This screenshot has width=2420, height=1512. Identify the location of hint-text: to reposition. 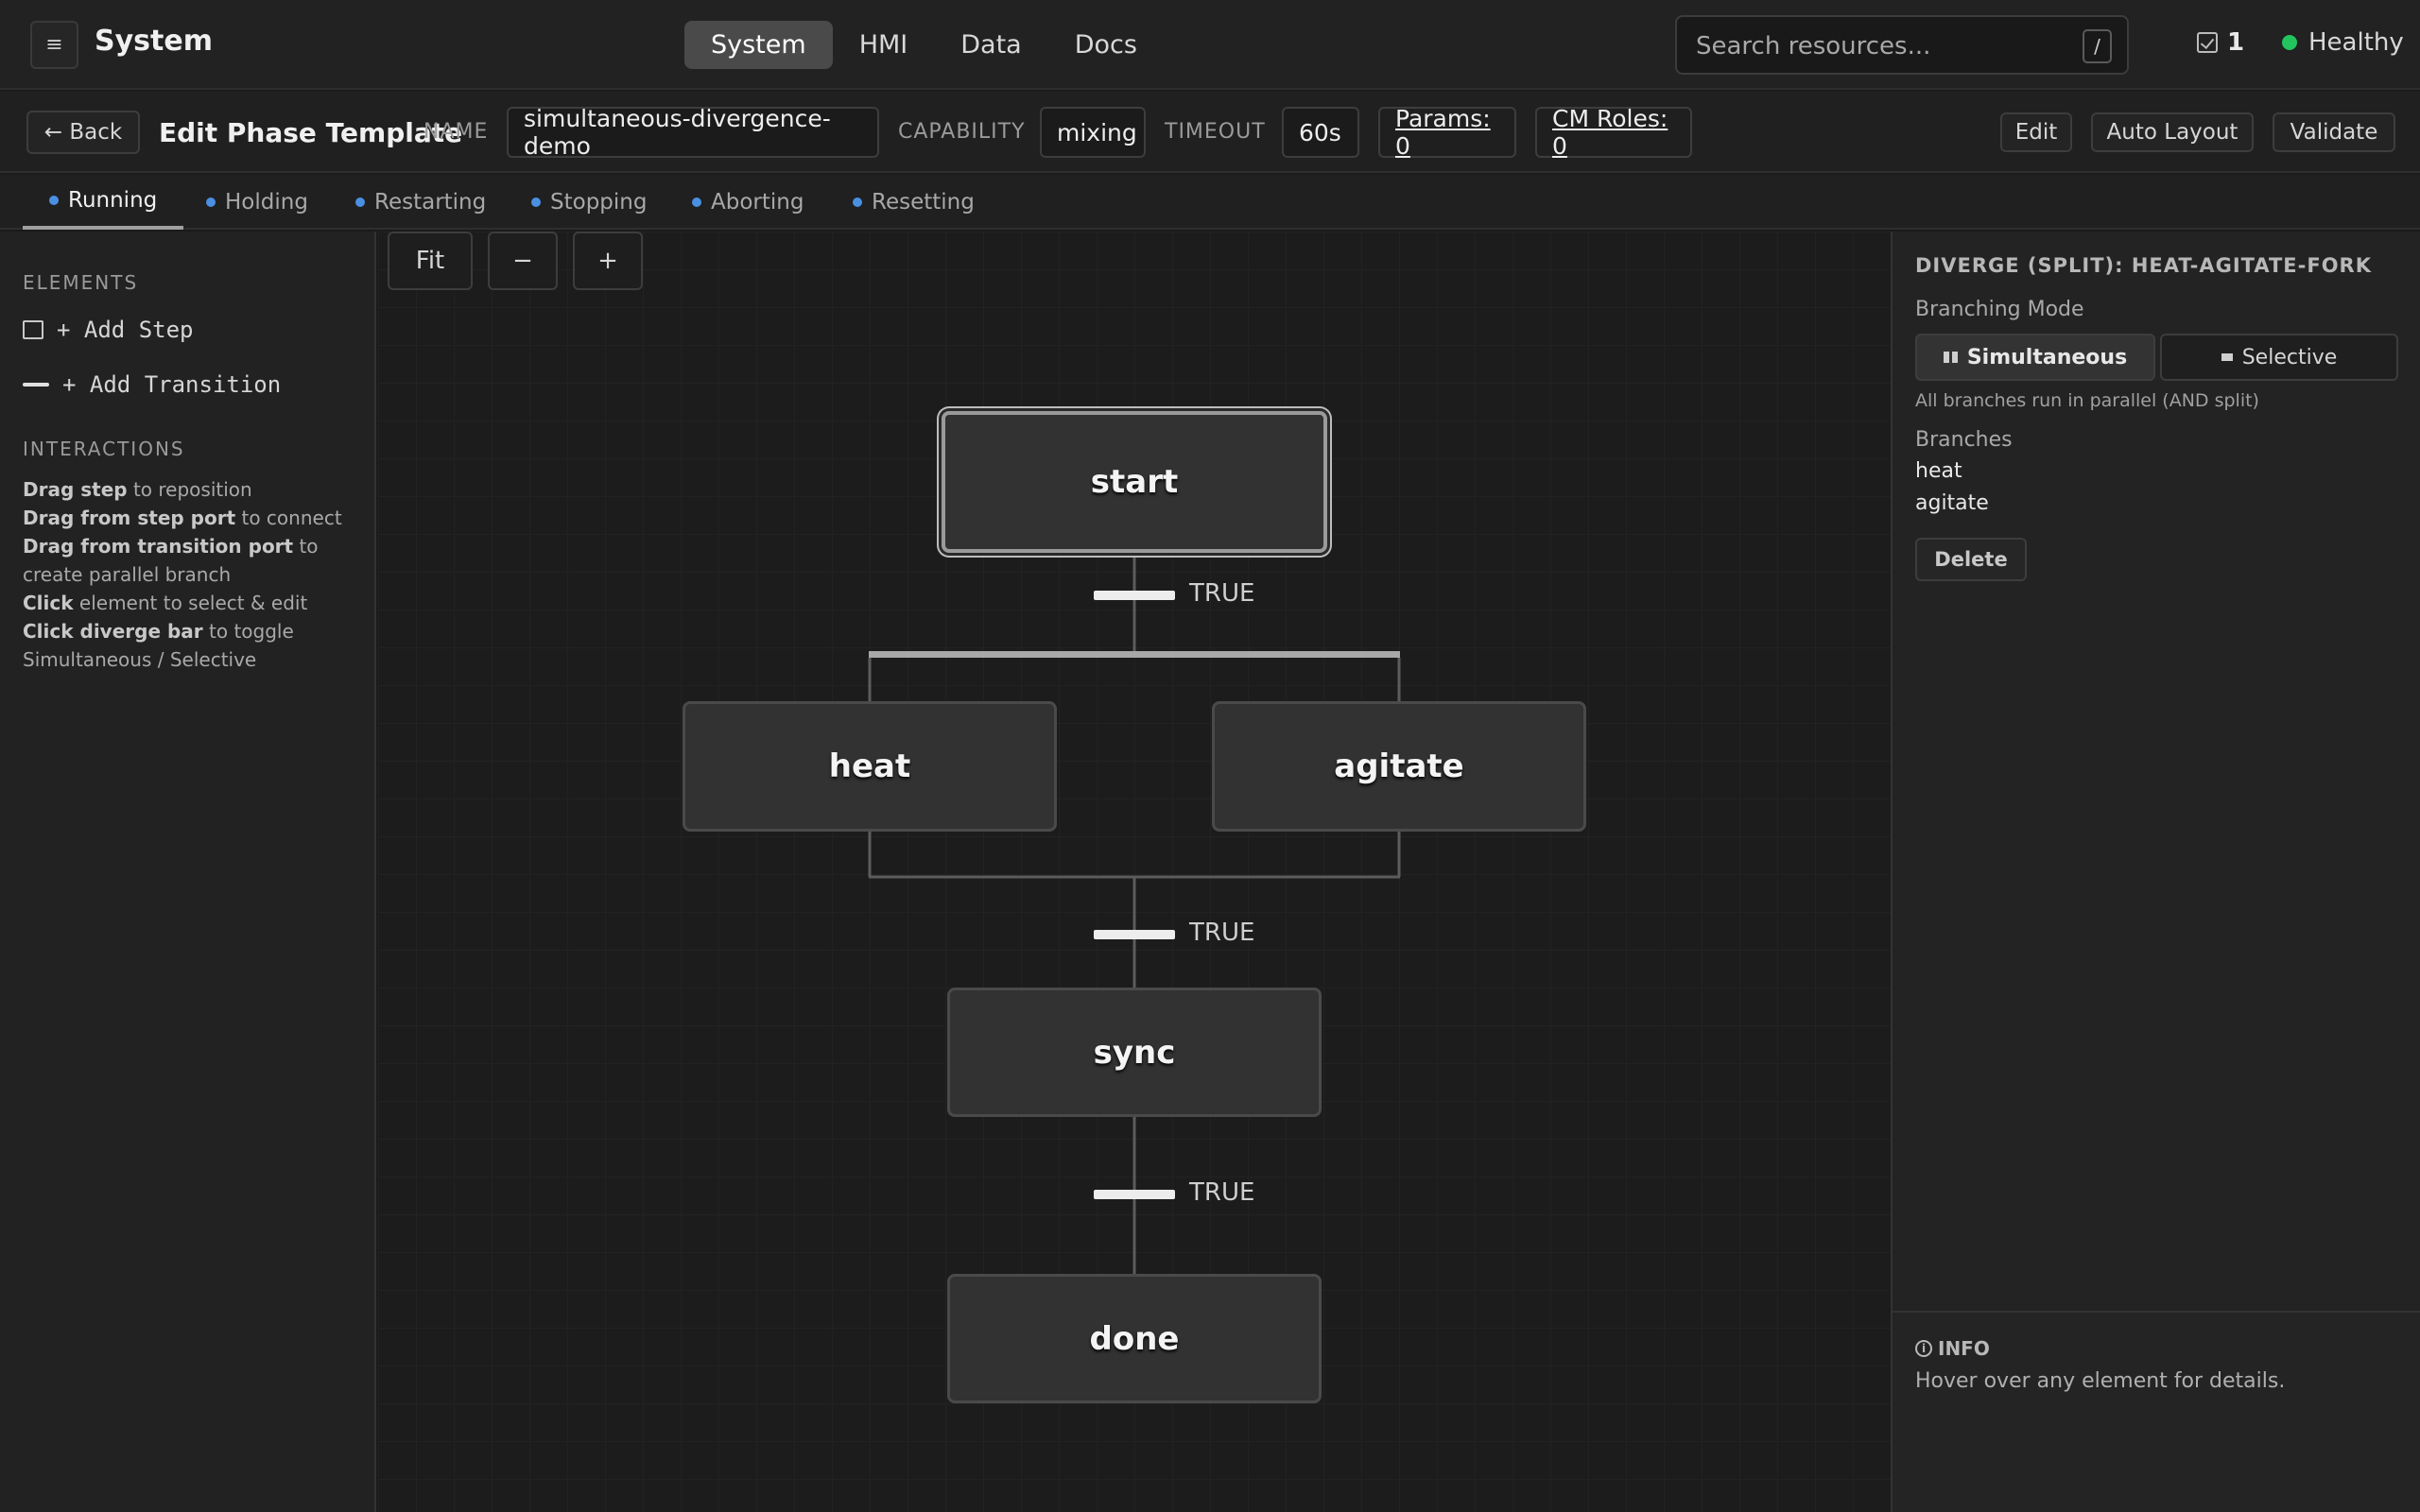
(189, 489).